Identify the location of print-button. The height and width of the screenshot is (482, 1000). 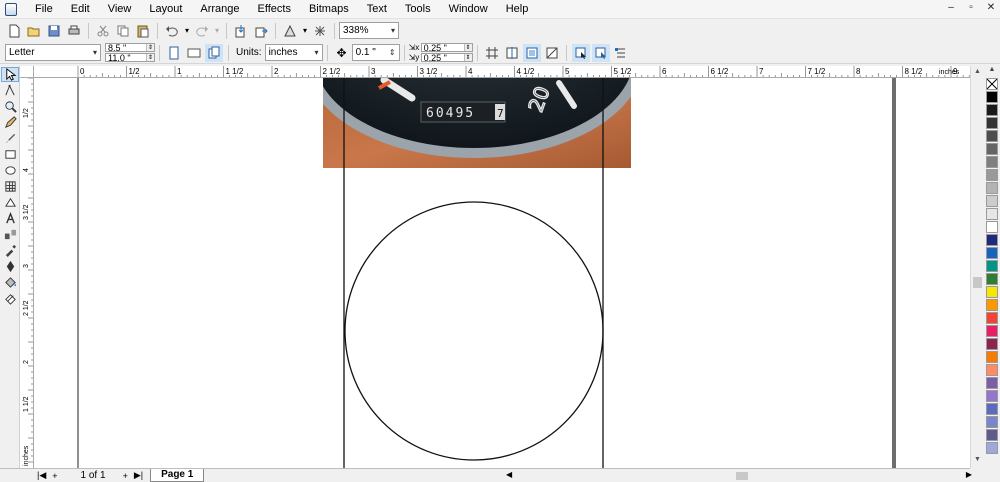
(74, 31).